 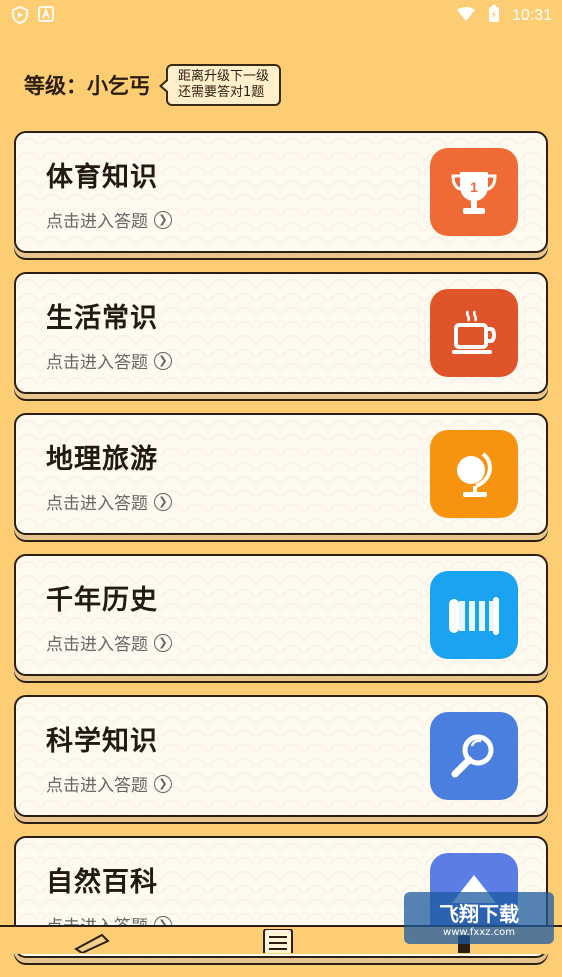 What do you see at coordinates (281, 615) in the screenshot?
I see `category-card-history: 千年历史 点击进入答题 ❯` at bounding box center [281, 615].